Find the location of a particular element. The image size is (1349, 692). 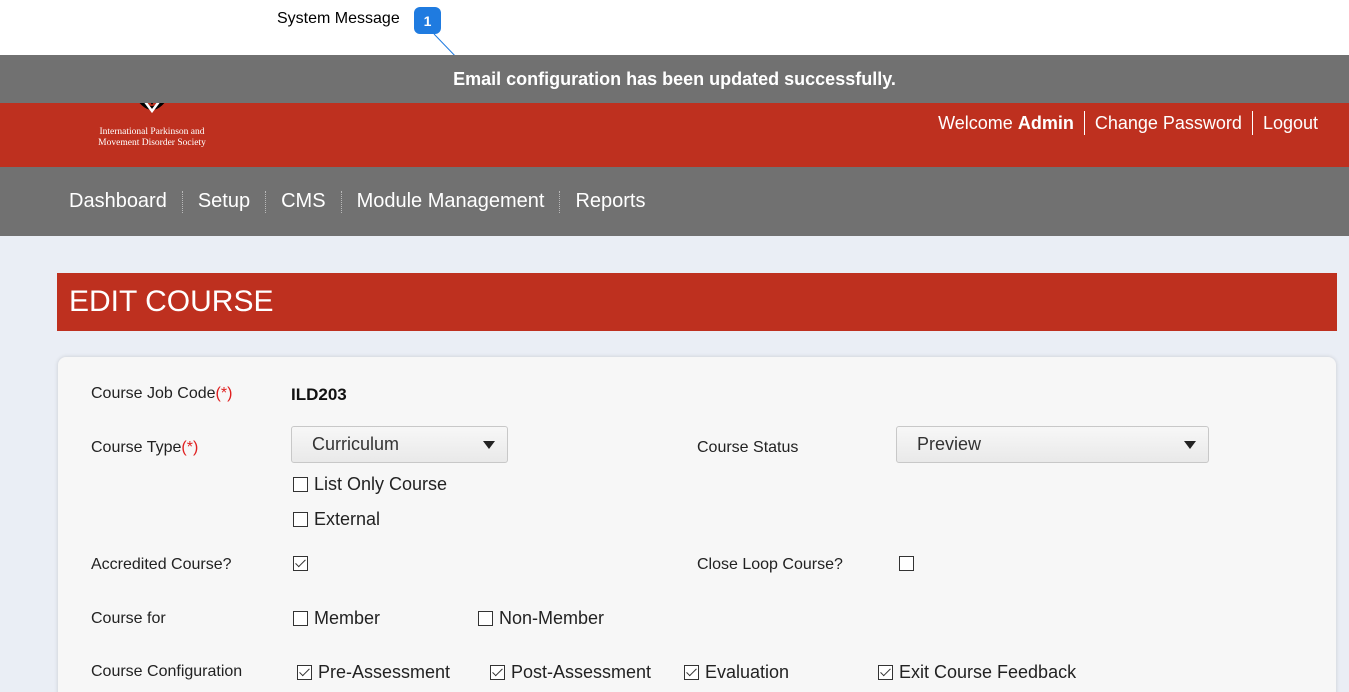

menu-item-module-management: Module Management is located at coordinates (451, 201).